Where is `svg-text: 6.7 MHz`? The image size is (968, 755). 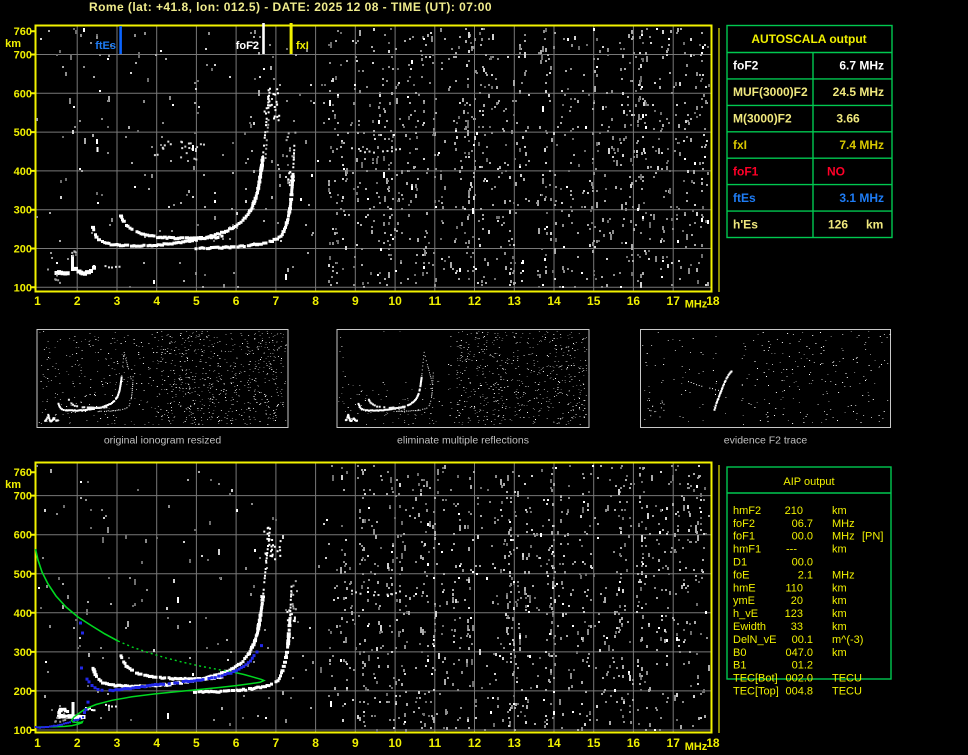
svg-text: 6.7 MHz is located at coordinates (861, 66).